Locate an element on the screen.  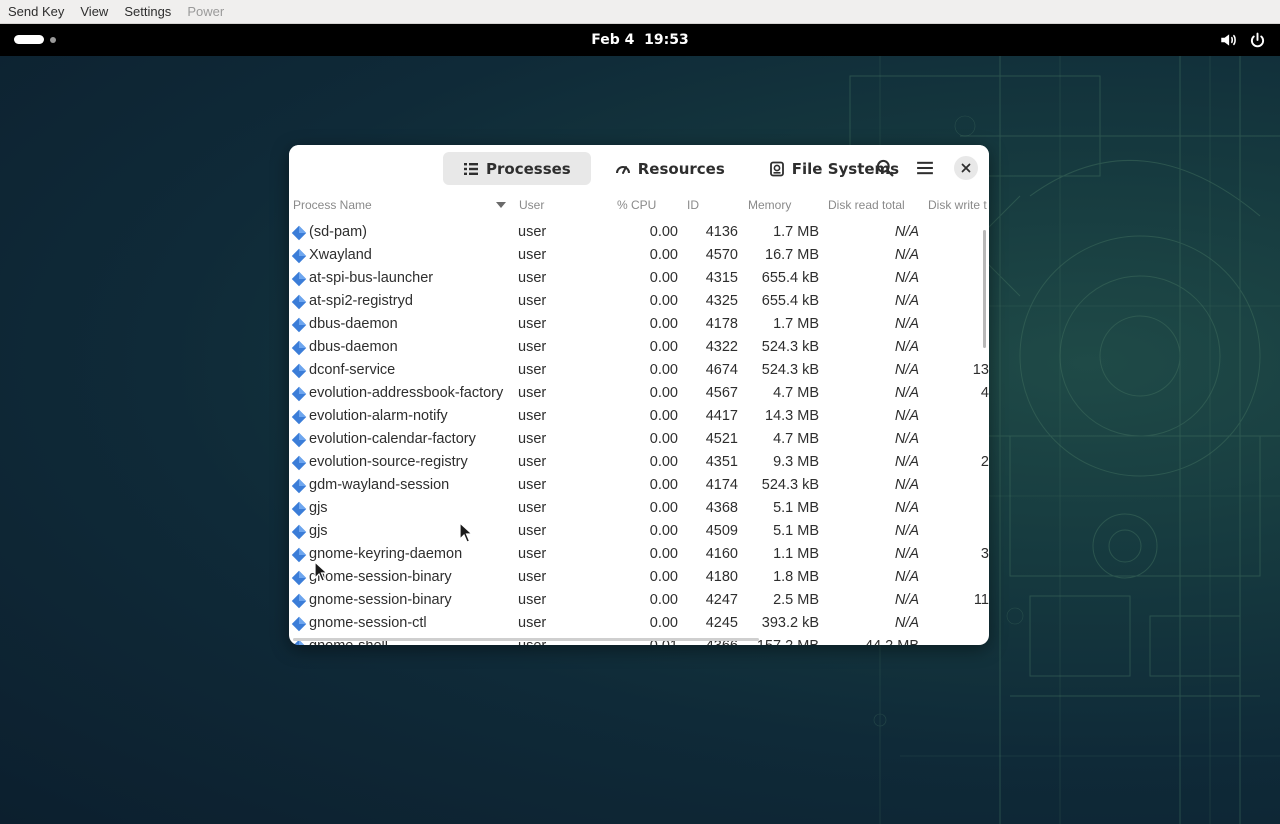
process-id: 4322 is located at coordinates (721, 347).